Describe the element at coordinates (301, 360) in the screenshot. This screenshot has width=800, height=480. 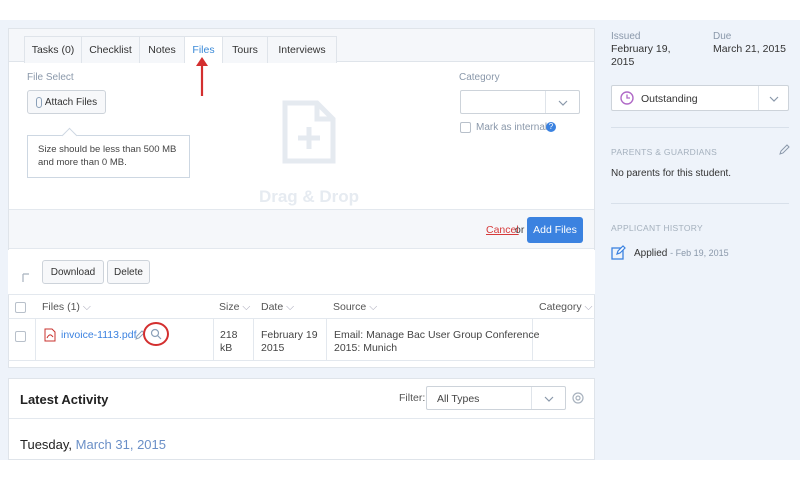
I see `table-bottom-border` at that location.